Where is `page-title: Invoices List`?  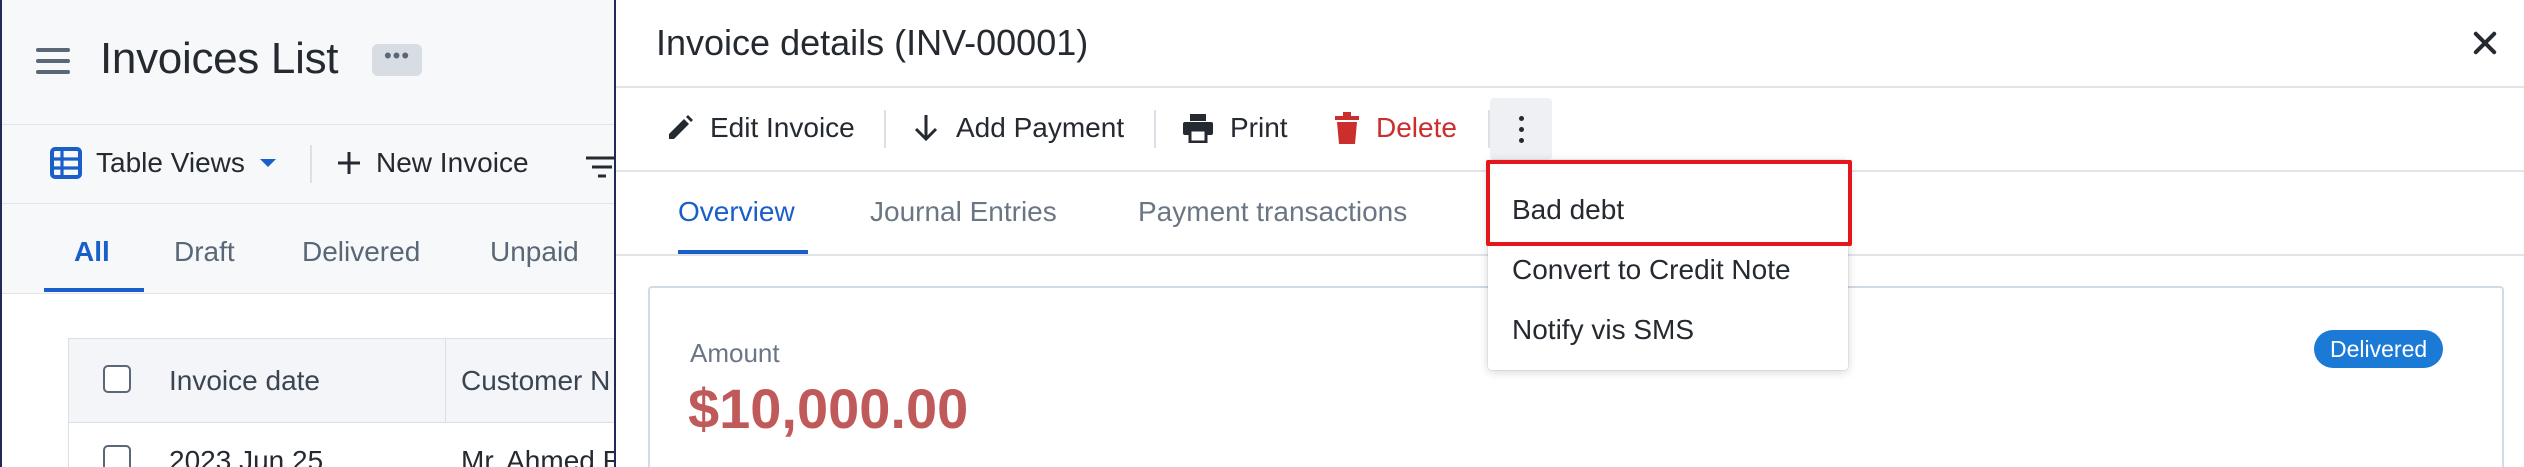
page-title: Invoices List is located at coordinates (219, 58).